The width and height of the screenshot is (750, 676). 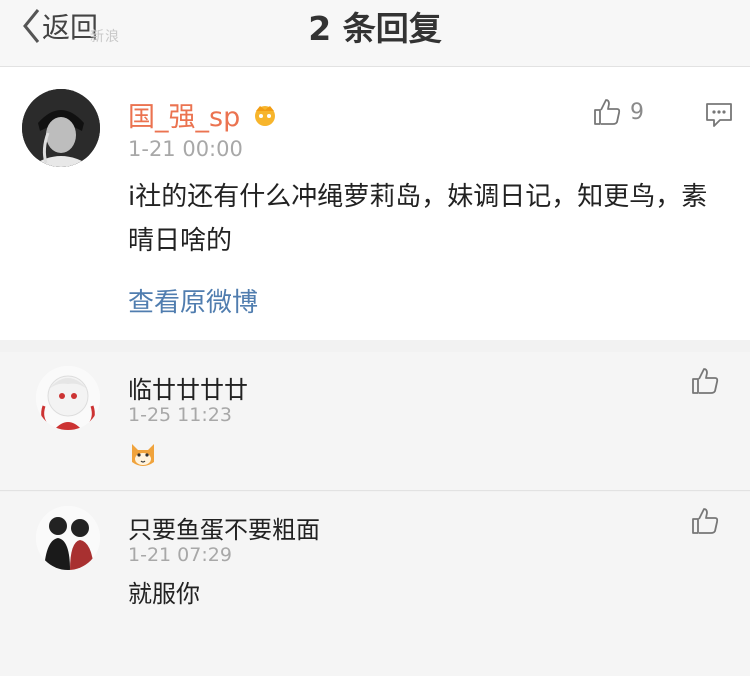 I want to click on timestamp: 1-21 00:00, so click(x=185, y=149).